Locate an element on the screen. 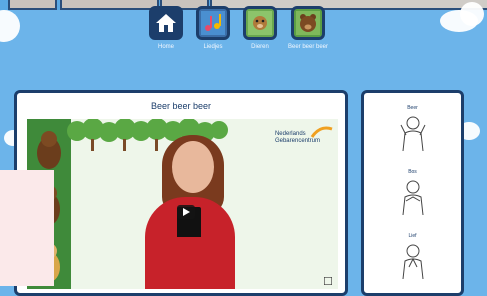 The image size is (487, 296). nav-item-beer: Beer beer beer is located at coordinates (308, 28).